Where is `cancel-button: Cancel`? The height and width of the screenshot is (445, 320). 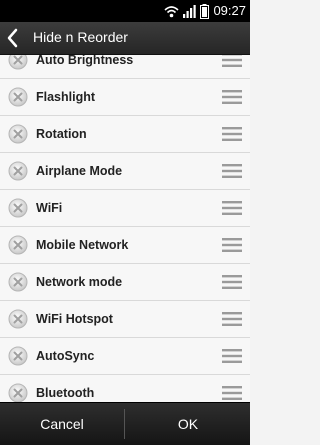 cancel-button: Cancel is located at coordinates (62, 424).